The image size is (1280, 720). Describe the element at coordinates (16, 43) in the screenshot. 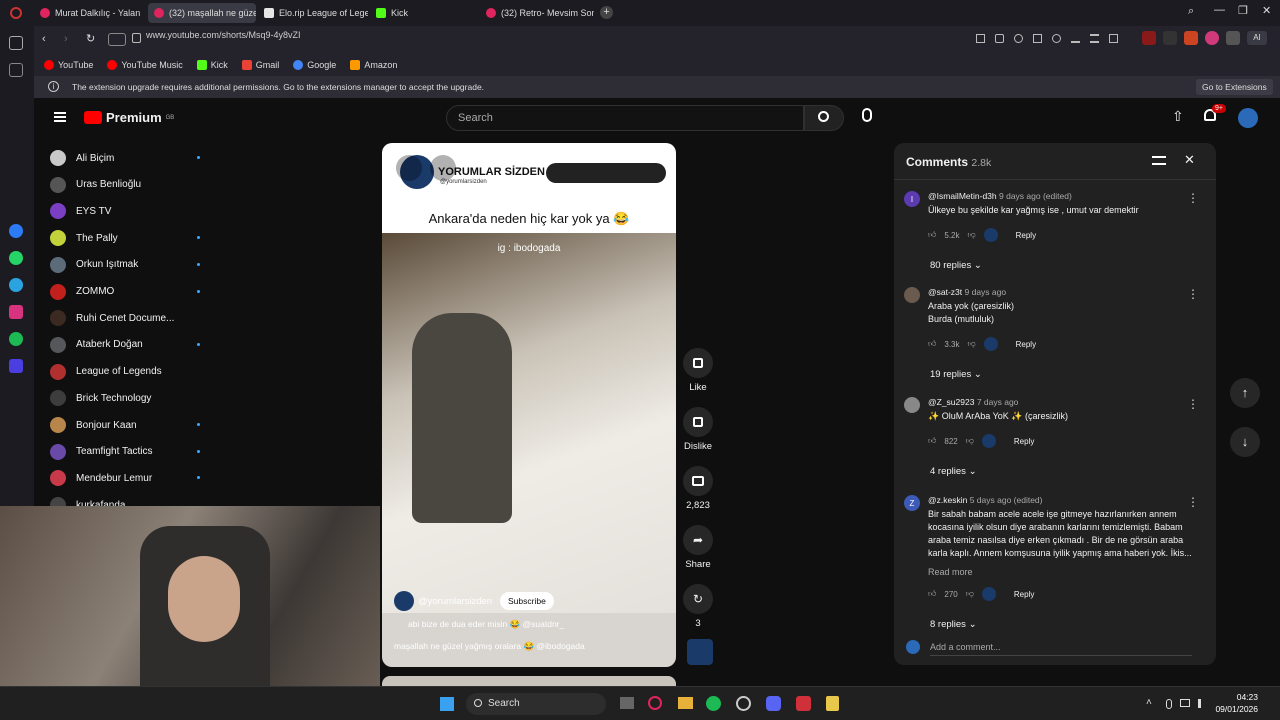

I see `home-icon` at that location.